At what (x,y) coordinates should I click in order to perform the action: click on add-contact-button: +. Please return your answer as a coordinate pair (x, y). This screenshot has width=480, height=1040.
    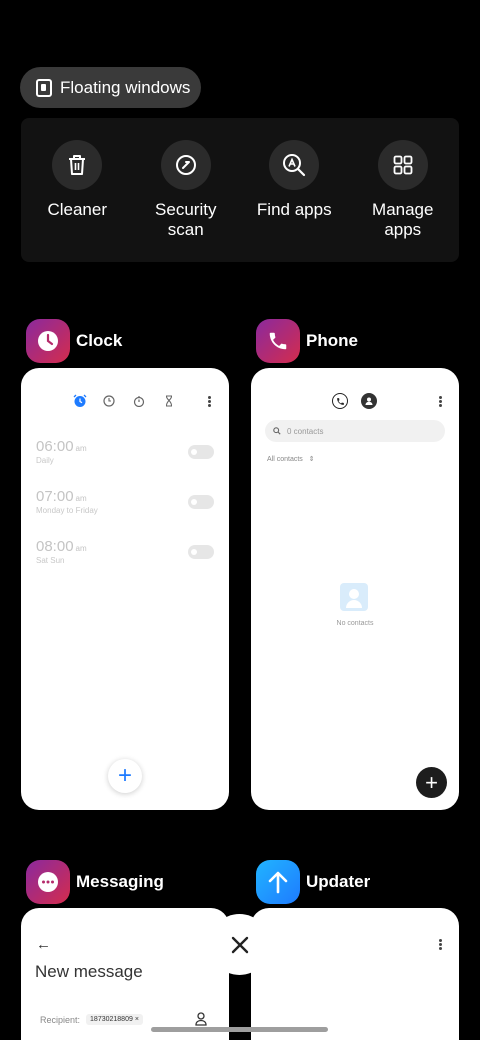
    Looking at the image, I should click on (431, 782).